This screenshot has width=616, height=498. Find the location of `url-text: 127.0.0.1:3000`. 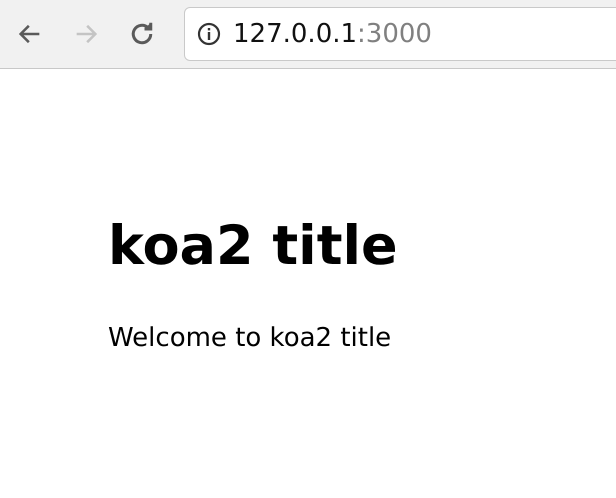

url-text: 127.0.0.1:3000 is located at coordinates (332, 34).